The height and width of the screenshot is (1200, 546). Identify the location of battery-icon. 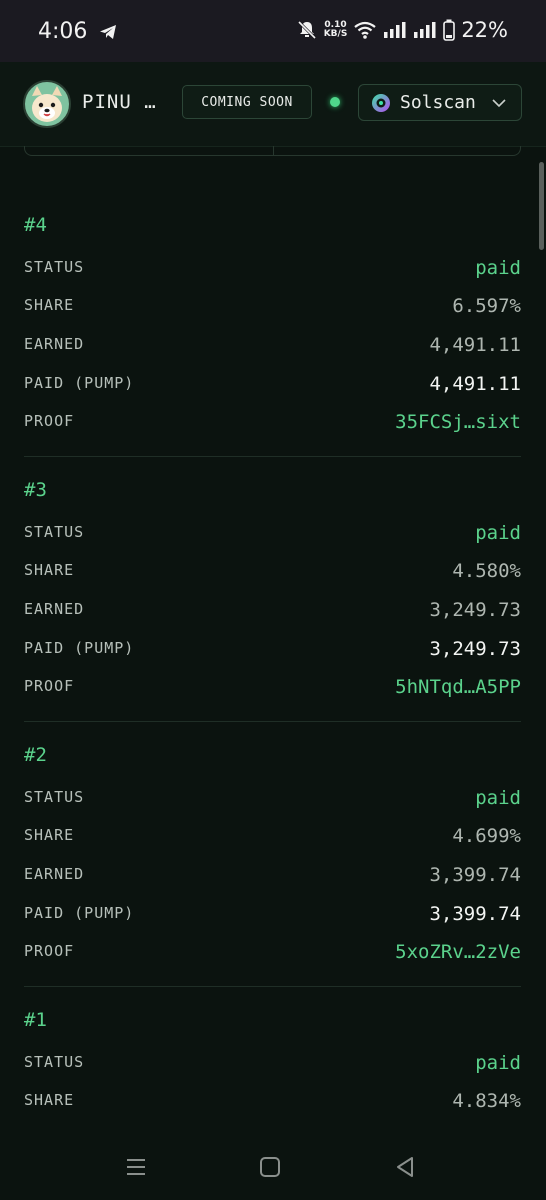
(449, 30).